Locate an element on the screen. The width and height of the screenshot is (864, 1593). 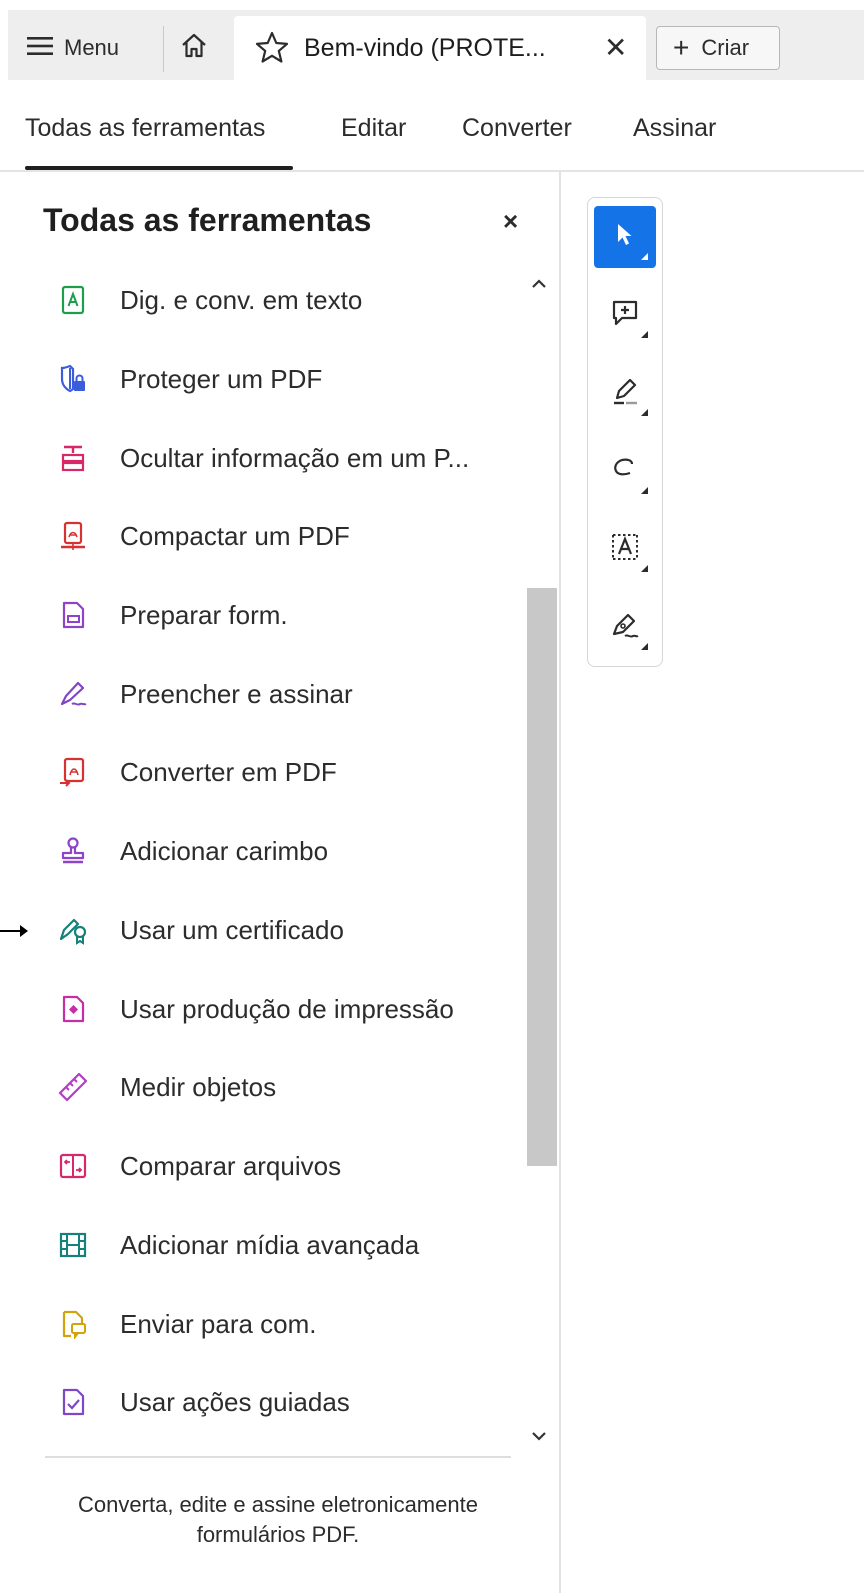
compare-files-icon is located at coordinates (73, 1166).